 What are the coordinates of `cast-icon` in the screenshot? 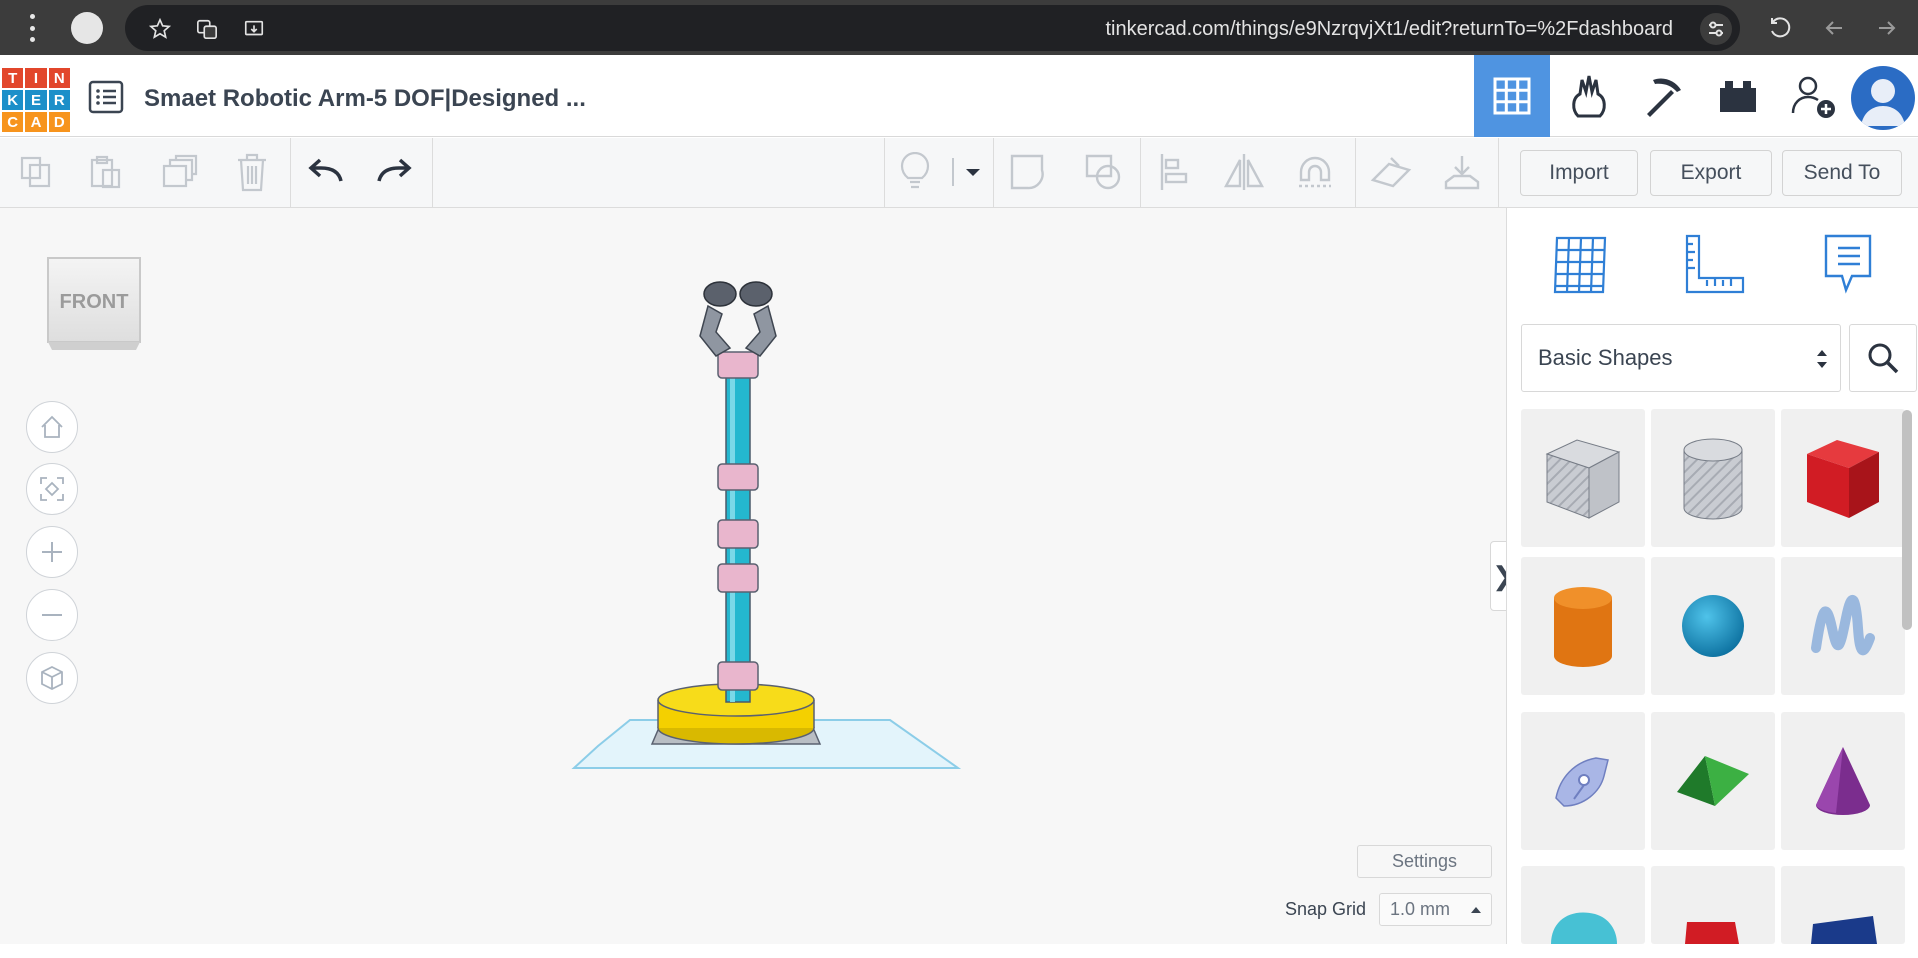 It's located at (254, 29).